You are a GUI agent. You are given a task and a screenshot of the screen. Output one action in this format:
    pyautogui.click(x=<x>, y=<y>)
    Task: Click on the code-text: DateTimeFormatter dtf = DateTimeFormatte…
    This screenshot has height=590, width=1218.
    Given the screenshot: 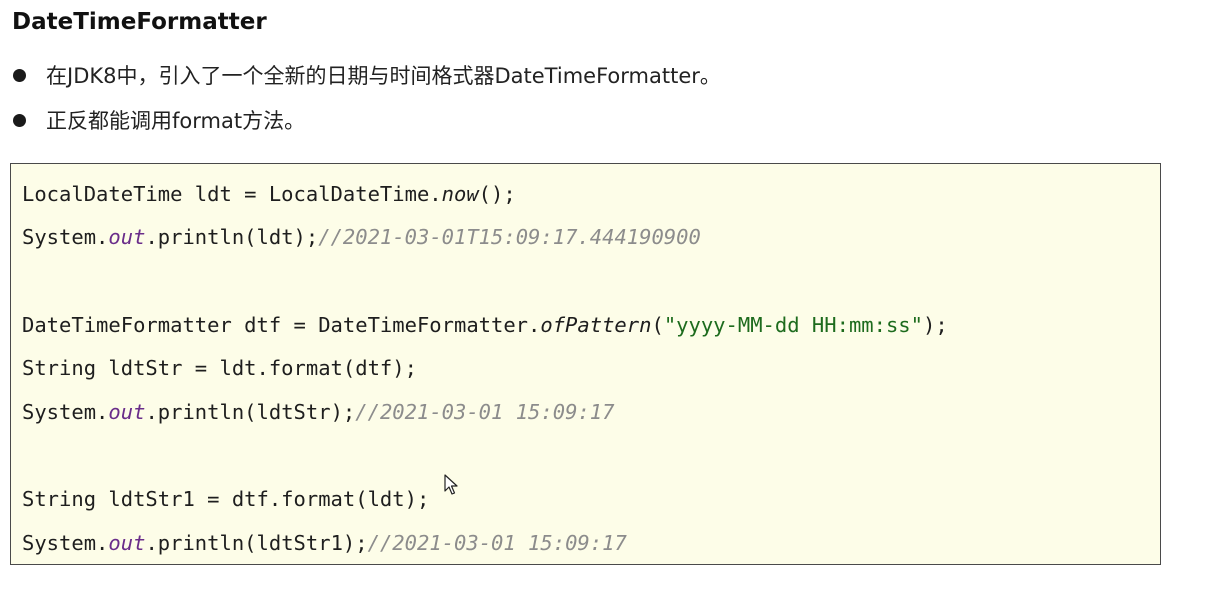 What is the action you would take?
    pyautogui.click(x=281, y=325)
    